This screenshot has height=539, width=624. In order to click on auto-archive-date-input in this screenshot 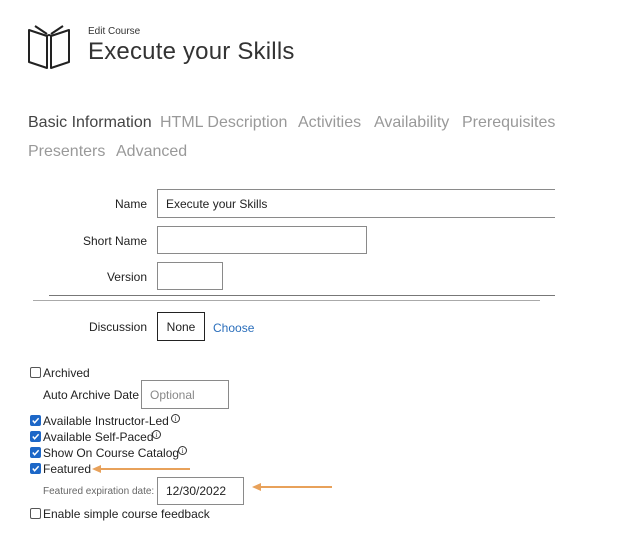, I will do `click(185, 394)`.